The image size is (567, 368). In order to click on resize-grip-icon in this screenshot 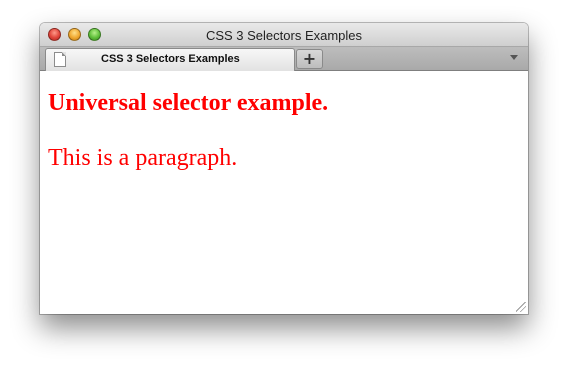, I will do `click(521, 307)`.